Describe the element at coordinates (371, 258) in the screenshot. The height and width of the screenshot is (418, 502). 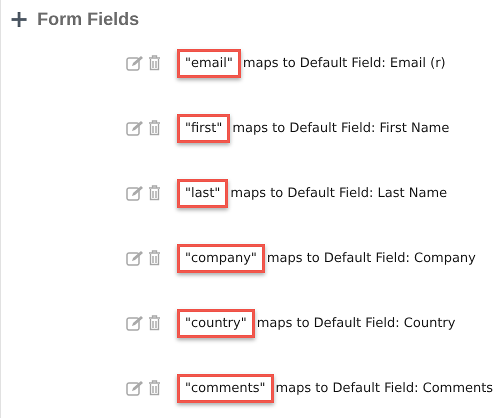
I see `field-mapping: maps to Default Field: Company` at that location.